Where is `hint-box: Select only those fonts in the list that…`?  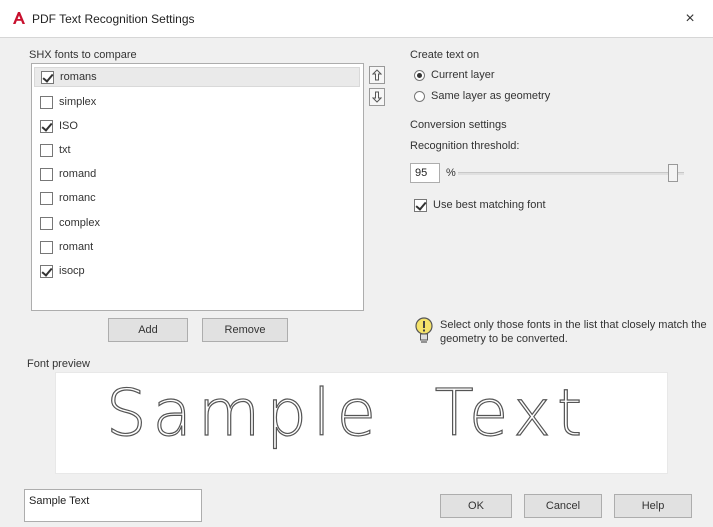 hint-box: Select only those fonts in the list that… is located at coordinates (560, 333).